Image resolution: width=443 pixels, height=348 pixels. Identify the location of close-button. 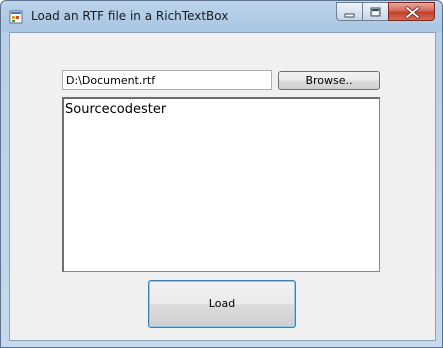
(411, 11).